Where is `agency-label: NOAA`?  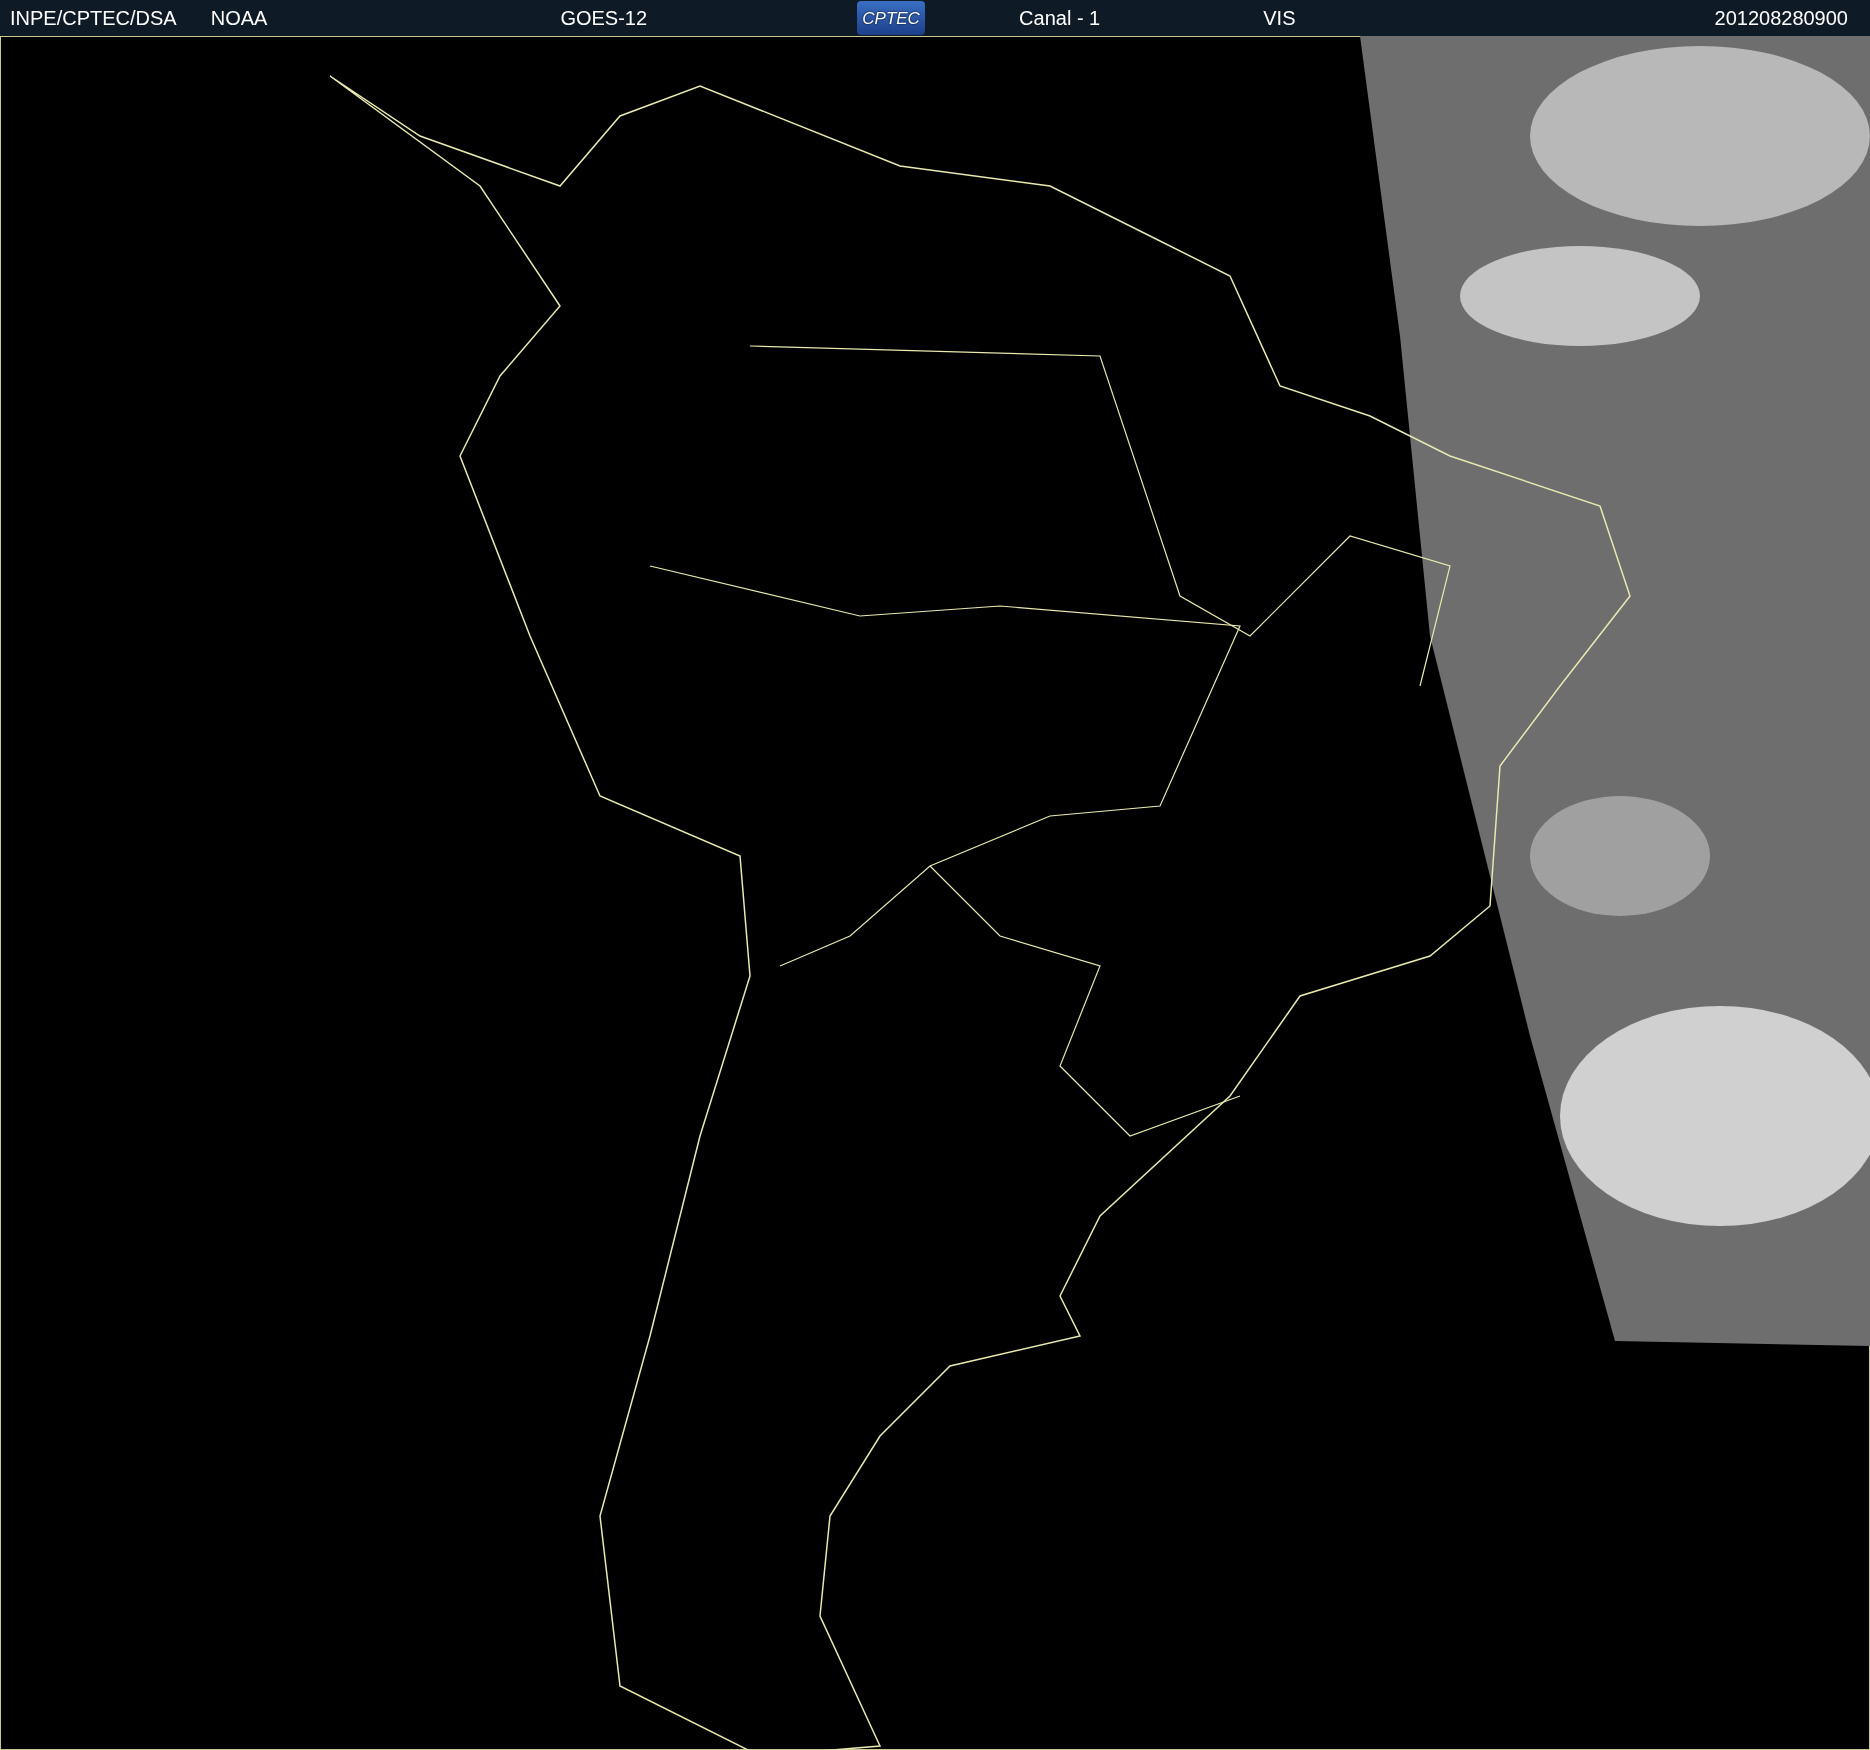
agency-label: NOAA is located at coordinates (239, 18).